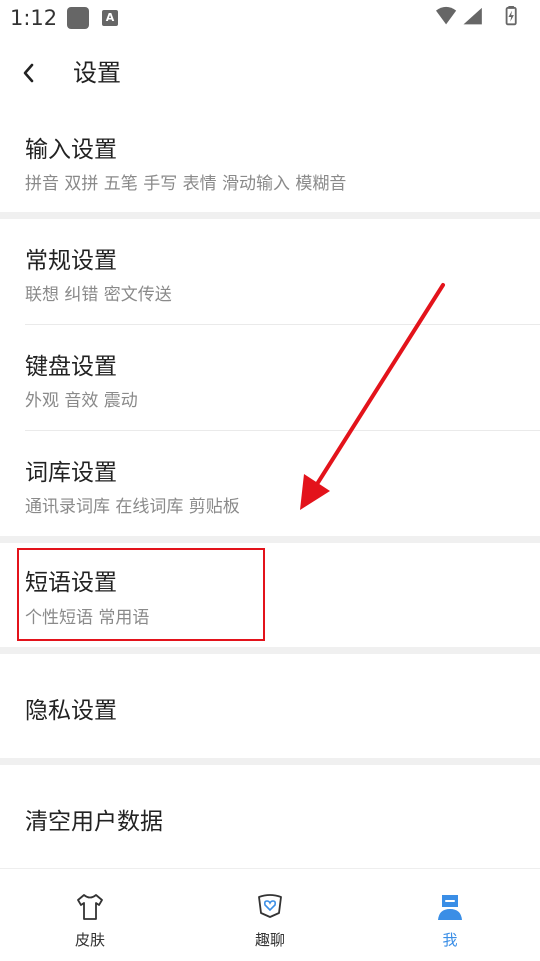 The width and height of the screenshot is (540, 961). I want to click on settings-item-clear-data: 清空用户数据, so click(270, 816).